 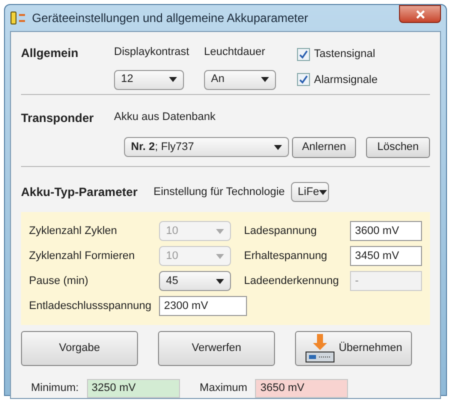 What do you see at coordinates (152, 52) in the screenshot?
I see `field-label: Displaykontrast` at bounding box center [152, 52].